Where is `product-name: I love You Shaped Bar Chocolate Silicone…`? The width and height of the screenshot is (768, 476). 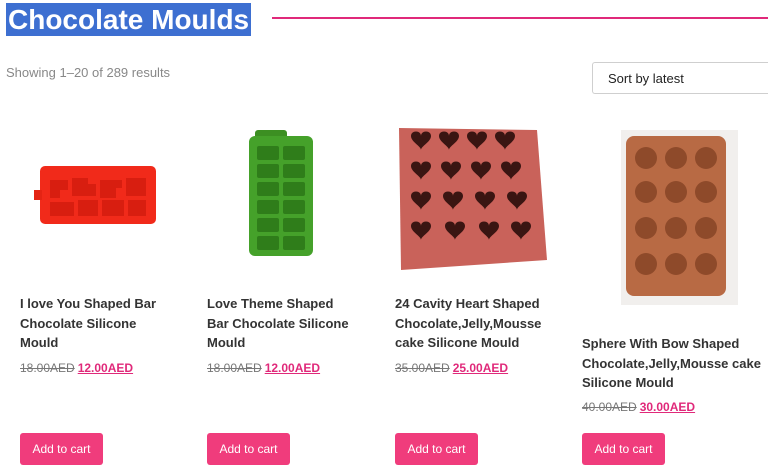 product-name: I love You Shaped Bar Chocolate Silicone… is located at coordinates (95, 323).